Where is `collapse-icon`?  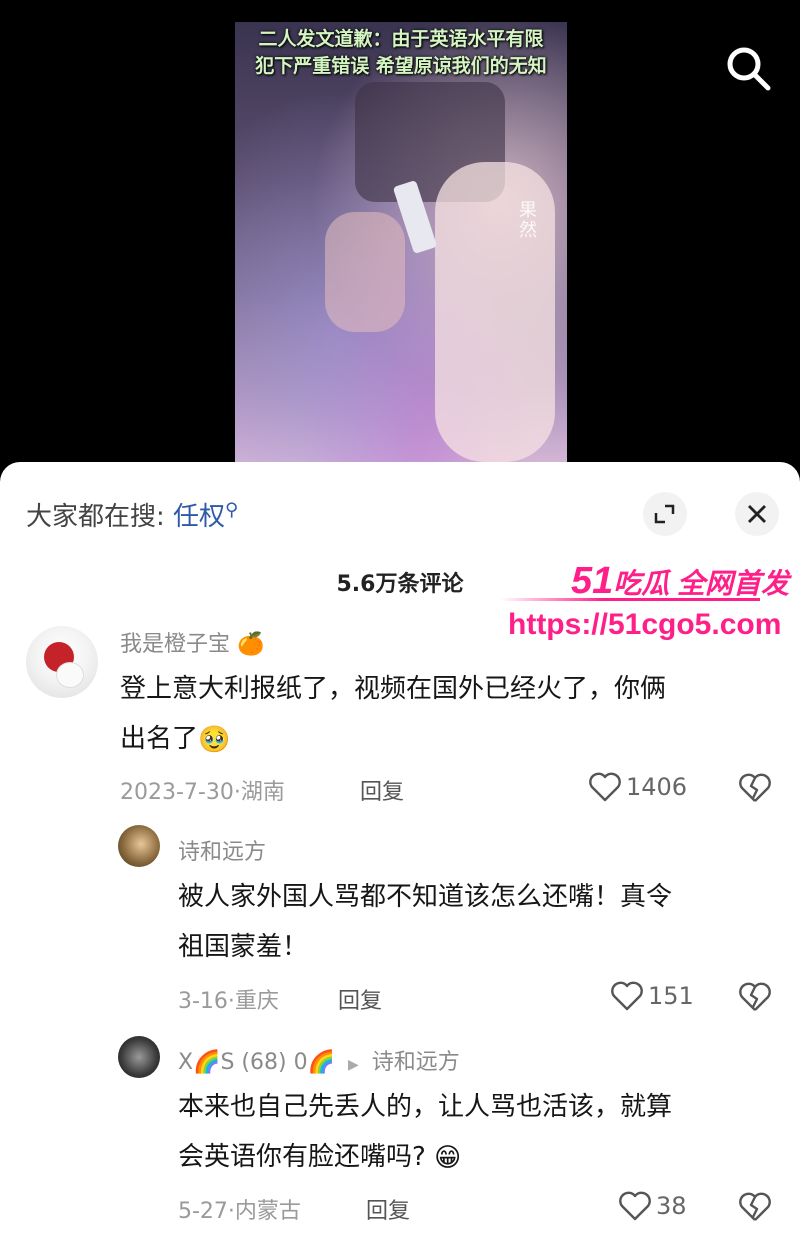
collapse-icon is located at coordinates (664, 514).